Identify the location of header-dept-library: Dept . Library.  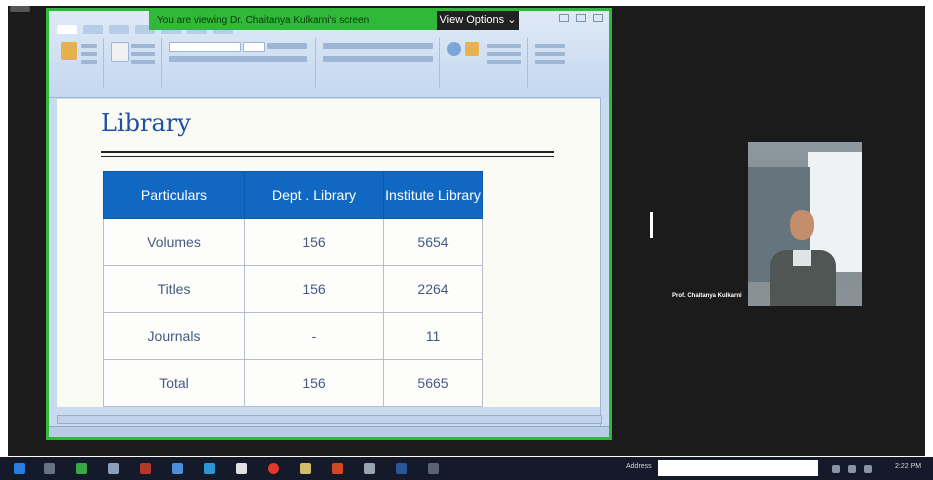
(314, 195).